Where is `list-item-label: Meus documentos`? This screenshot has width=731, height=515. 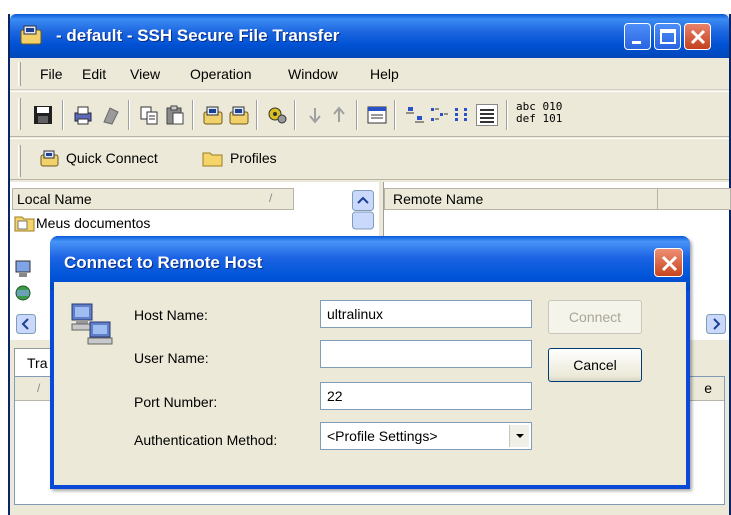 list-item-label: Meus documentos is located at coordinates (93, 223).